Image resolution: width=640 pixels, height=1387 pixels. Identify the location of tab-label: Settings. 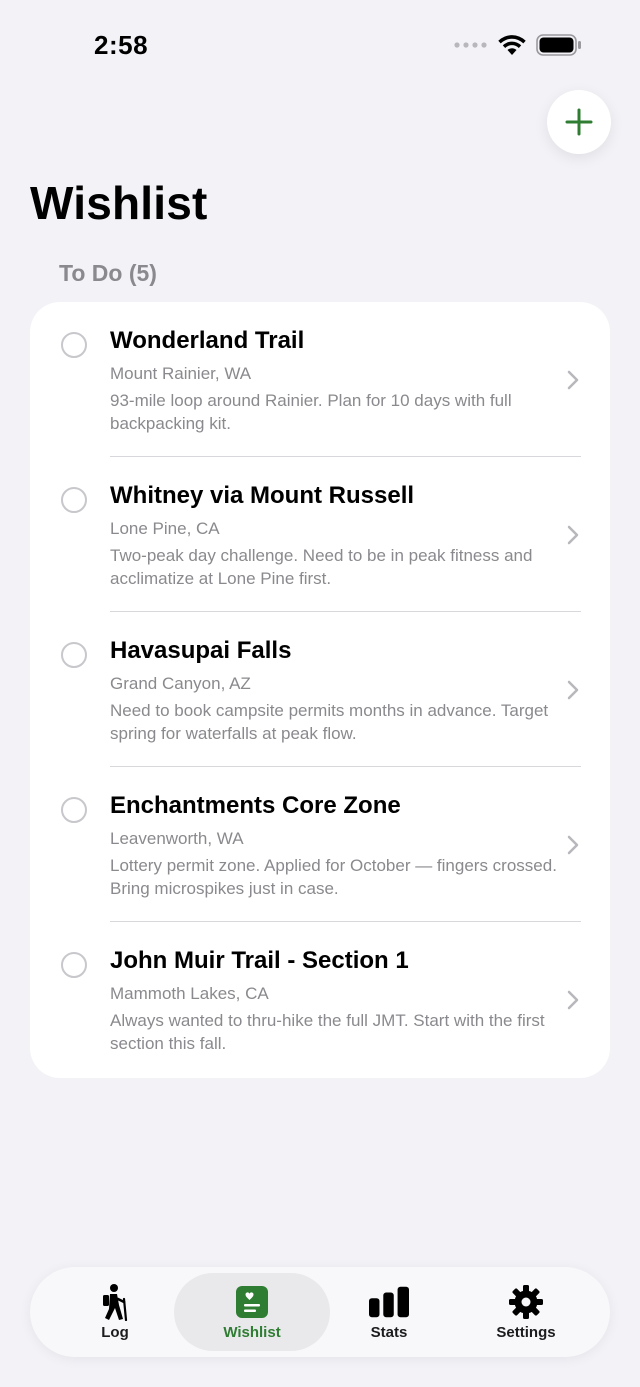
(526, 1332).